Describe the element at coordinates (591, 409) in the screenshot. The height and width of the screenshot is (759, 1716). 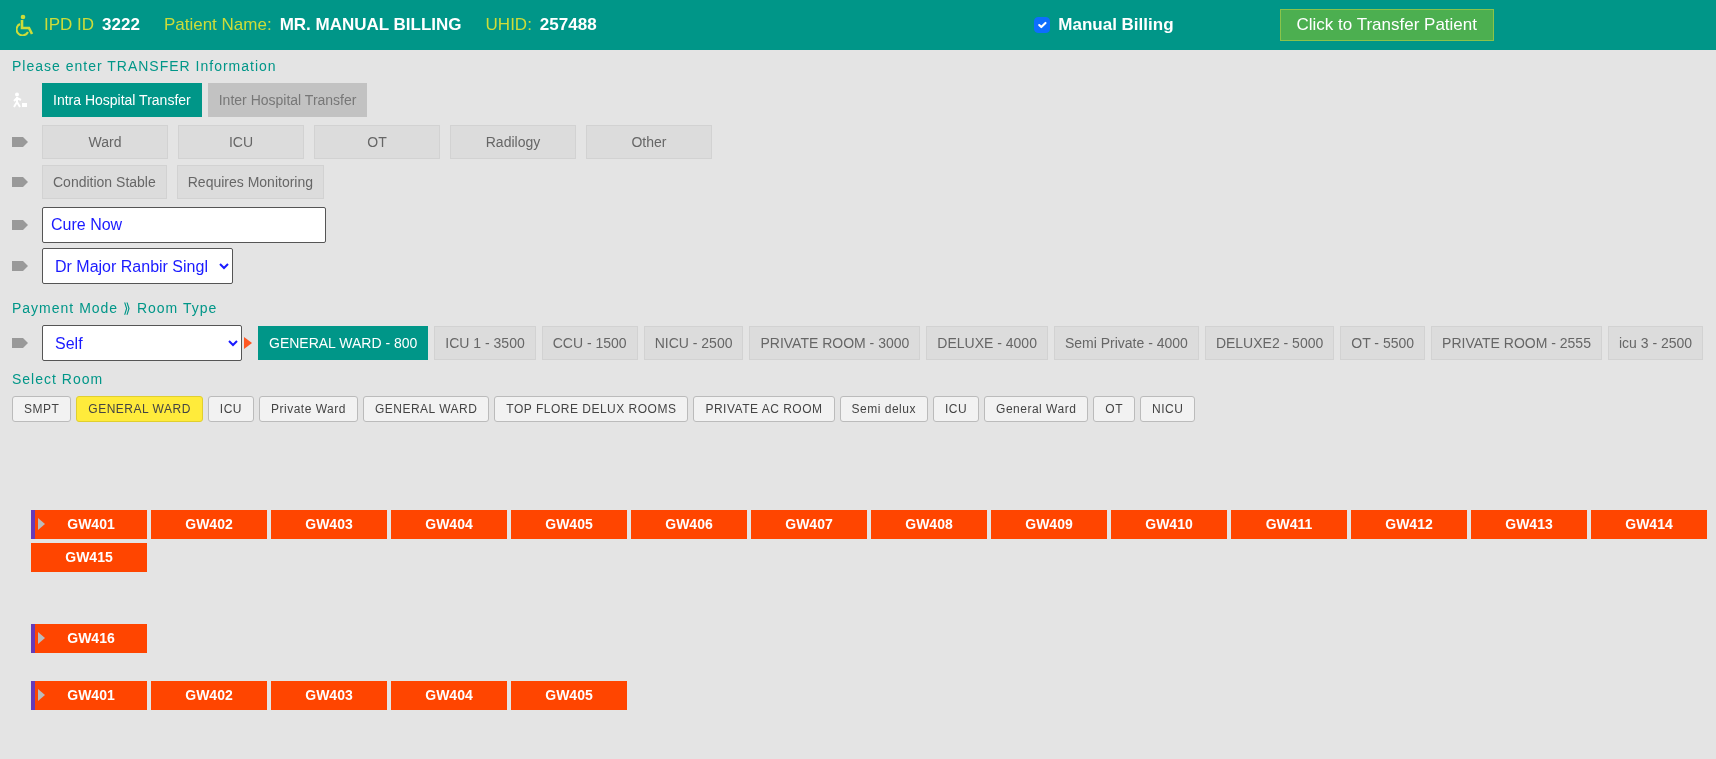
I see `room-button: TOP FLORE DELUX ROOMS` at that location.